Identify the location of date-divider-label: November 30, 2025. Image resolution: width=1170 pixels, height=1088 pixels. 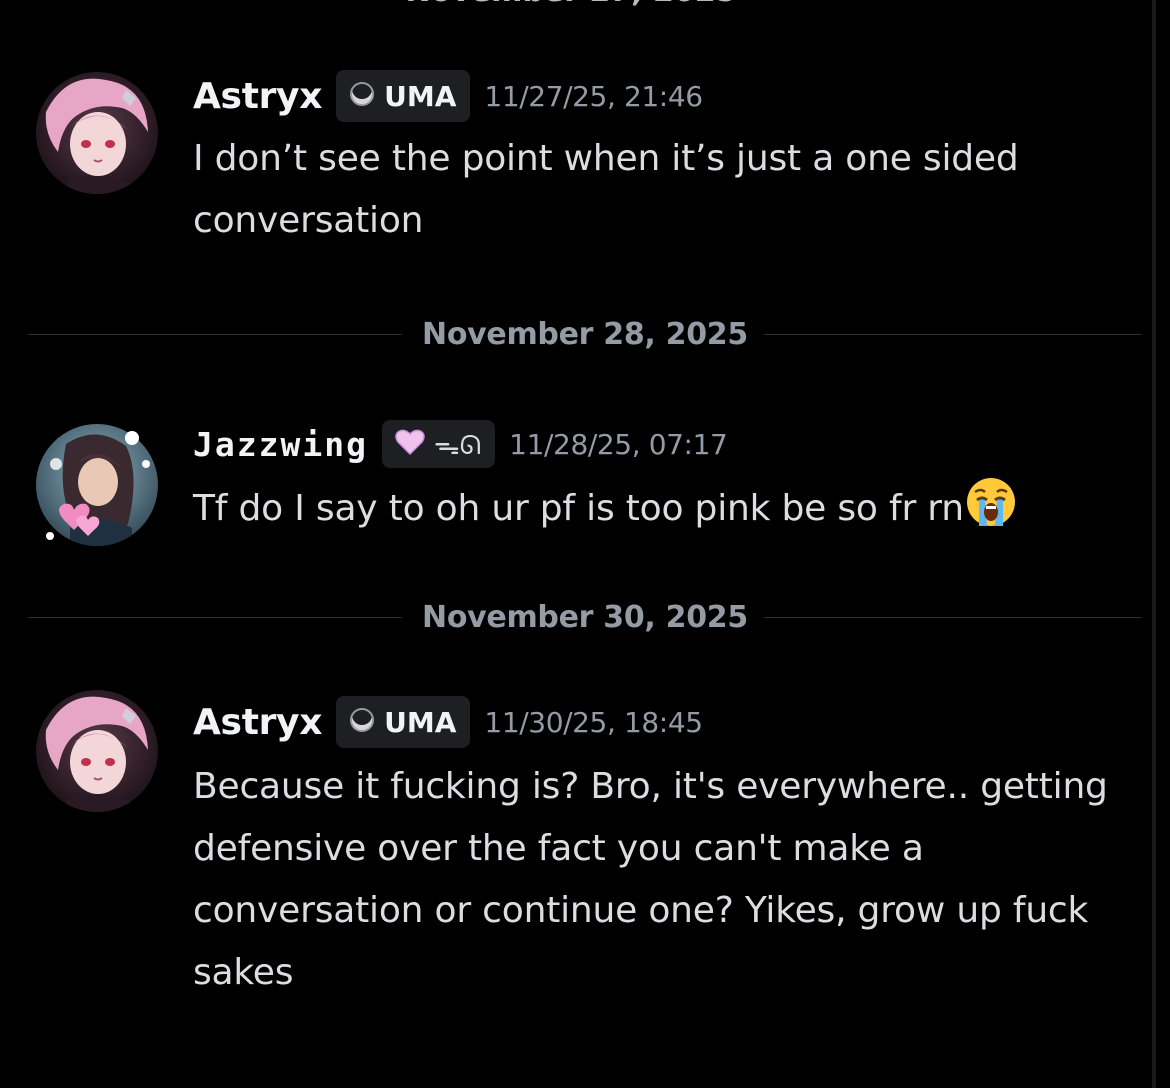
(585, 617).